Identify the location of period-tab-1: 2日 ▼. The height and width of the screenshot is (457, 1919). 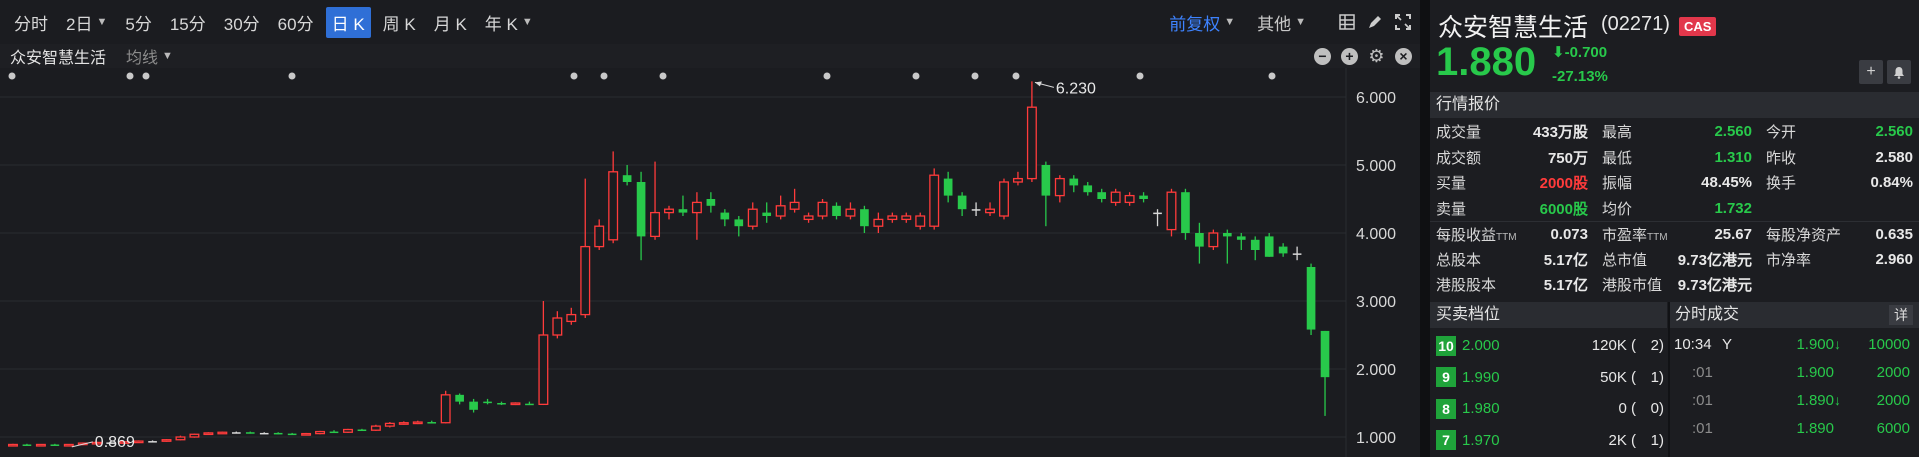
(86, 22).